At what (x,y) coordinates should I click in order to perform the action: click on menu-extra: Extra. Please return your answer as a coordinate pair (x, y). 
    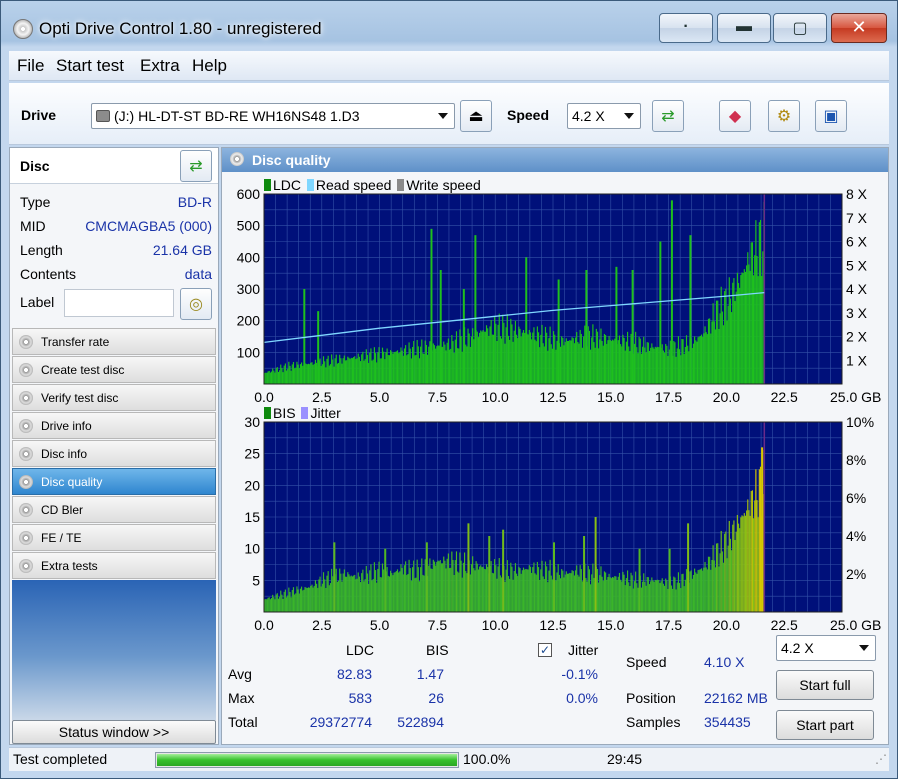
    Looking at the image, I should click on (160, 66).